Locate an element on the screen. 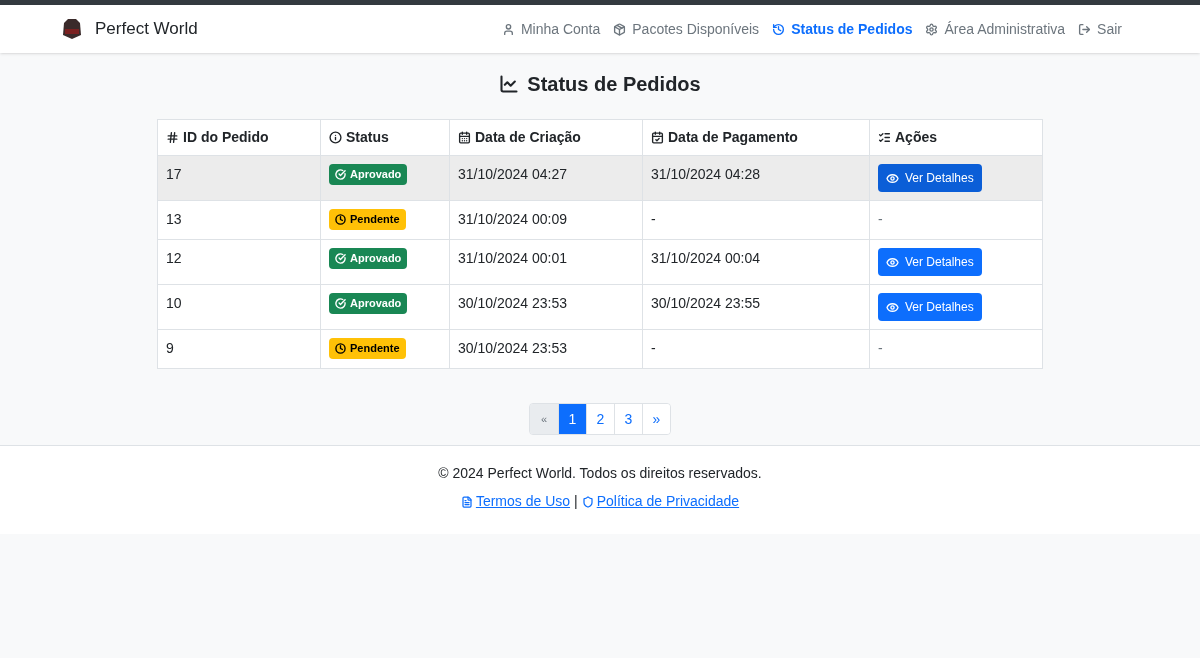  column-header: Data de Criação is located at coordinates (546, 137).